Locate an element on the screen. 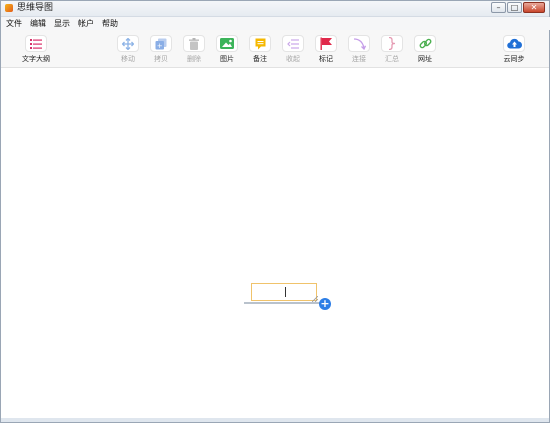  connect-label: 连接 is located at coordinates (359, 59).